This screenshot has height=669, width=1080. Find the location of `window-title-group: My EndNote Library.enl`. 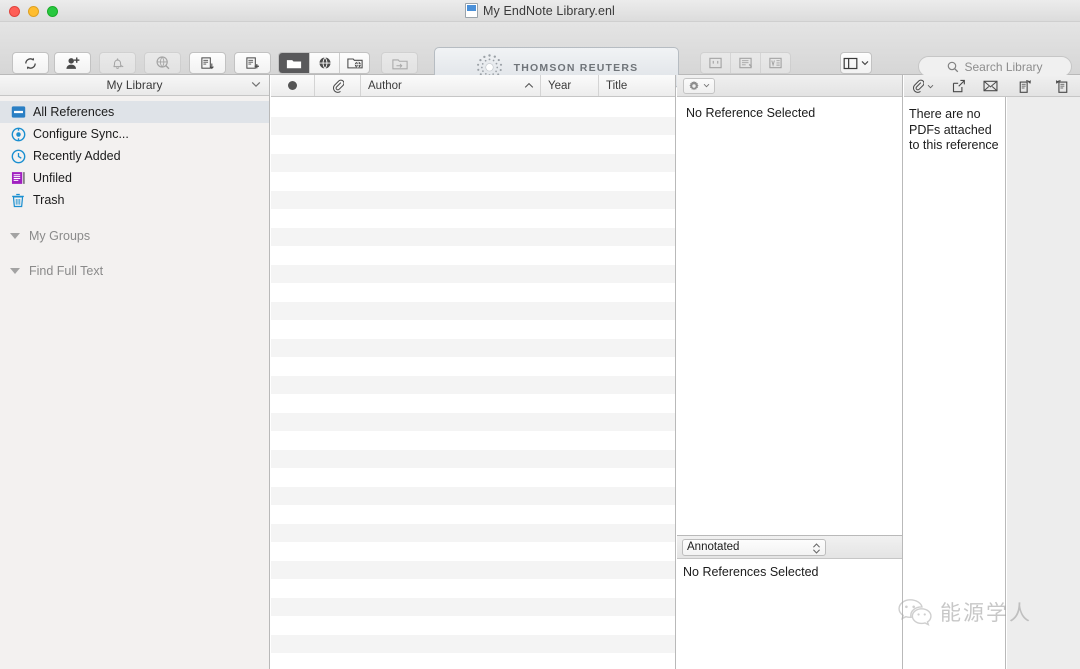

window-title-group: My EndNote Library.enl is located at coordinates (540, 10).